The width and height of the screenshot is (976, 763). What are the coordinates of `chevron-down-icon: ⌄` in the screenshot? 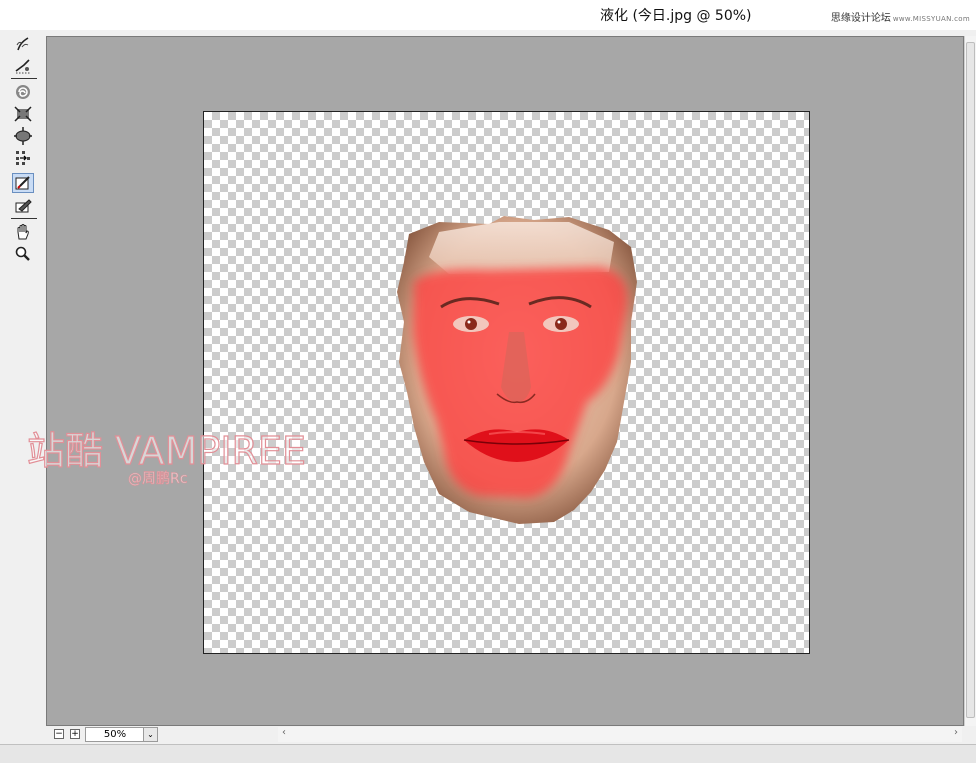 It's located at (150, 734).